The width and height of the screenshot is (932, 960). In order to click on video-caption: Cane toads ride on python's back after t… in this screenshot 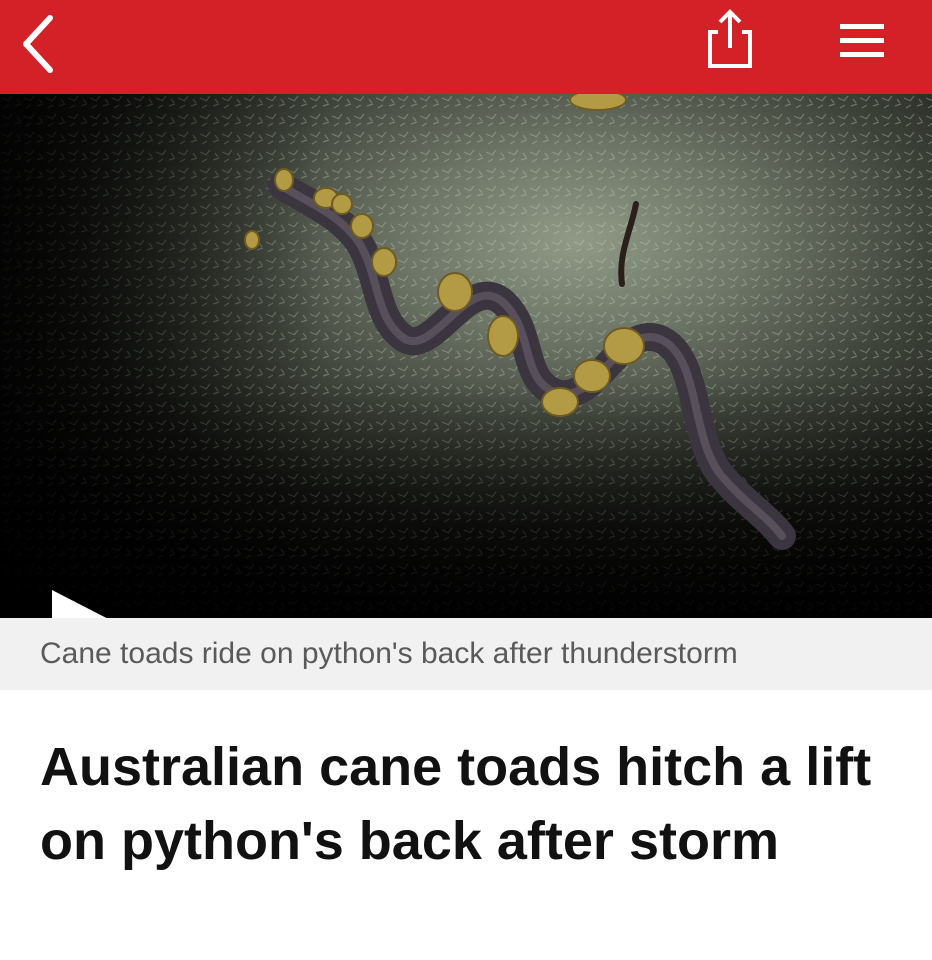, I will do `click(389, 653)`.